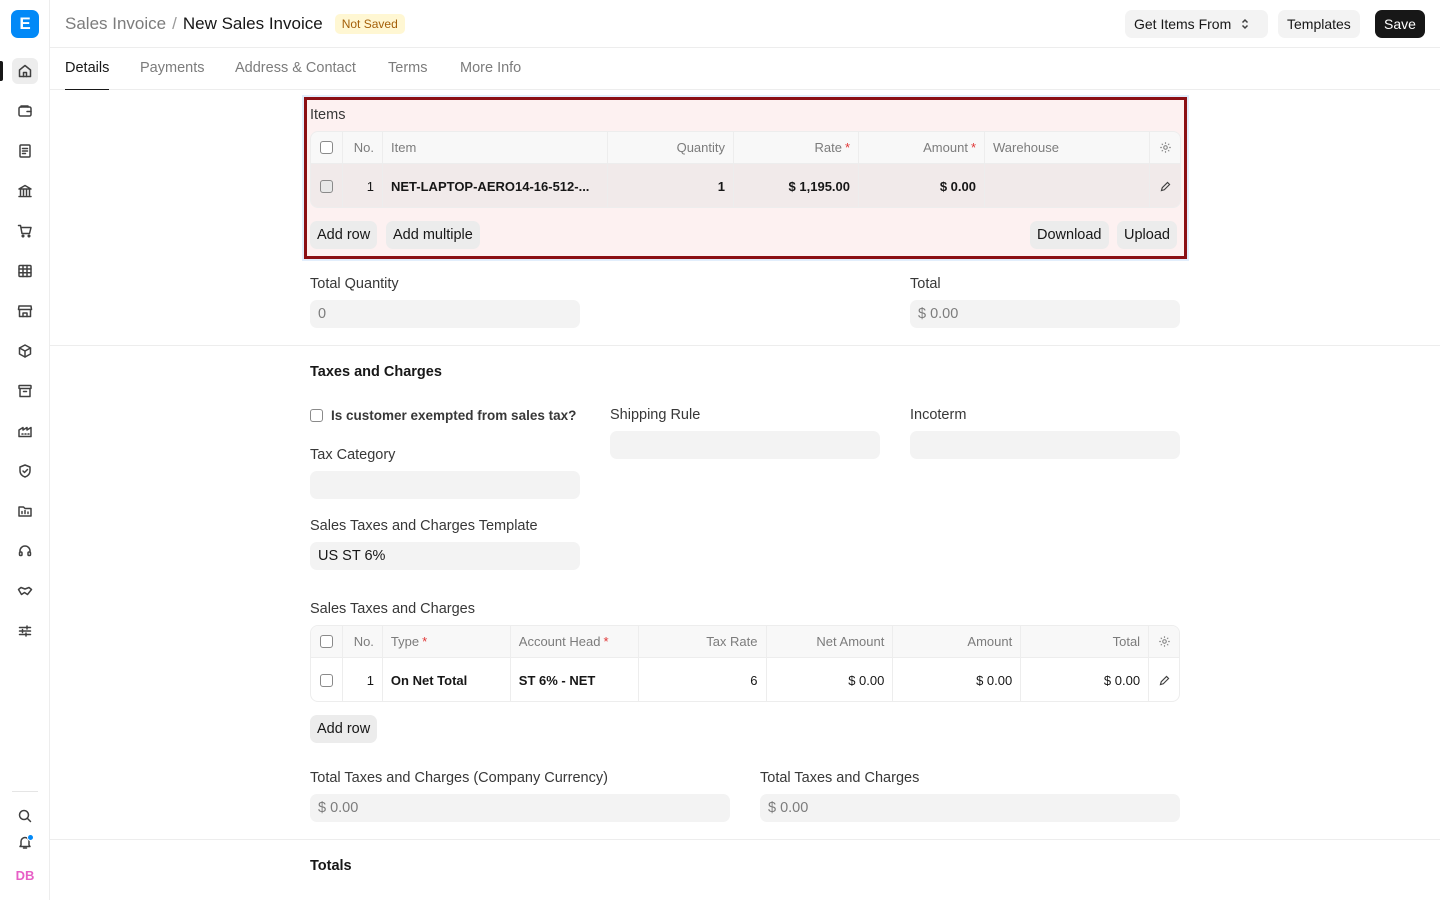  I want to click on row-total: $ 0.00, so click(1085, 679).